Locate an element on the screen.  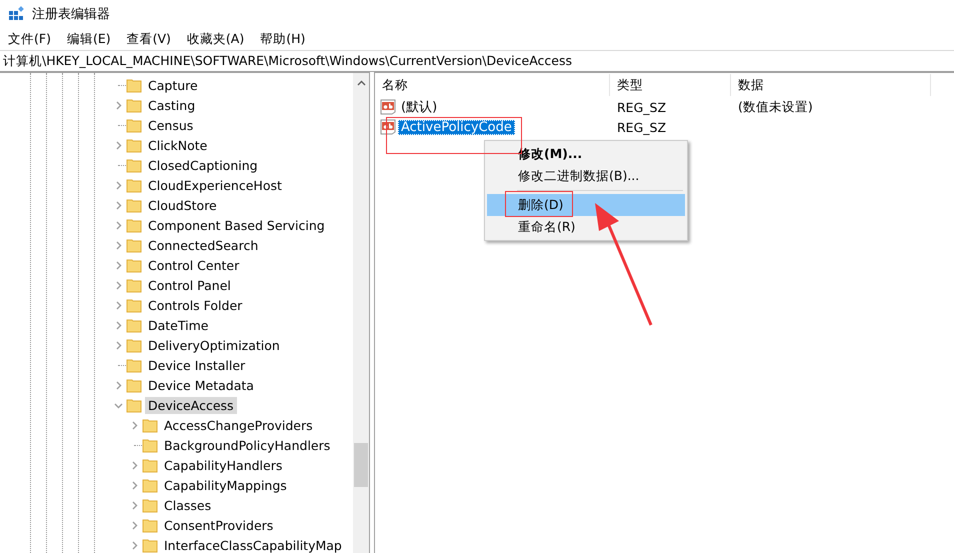
menu-item: 帮助(H) is located at coordinates (283, 39).